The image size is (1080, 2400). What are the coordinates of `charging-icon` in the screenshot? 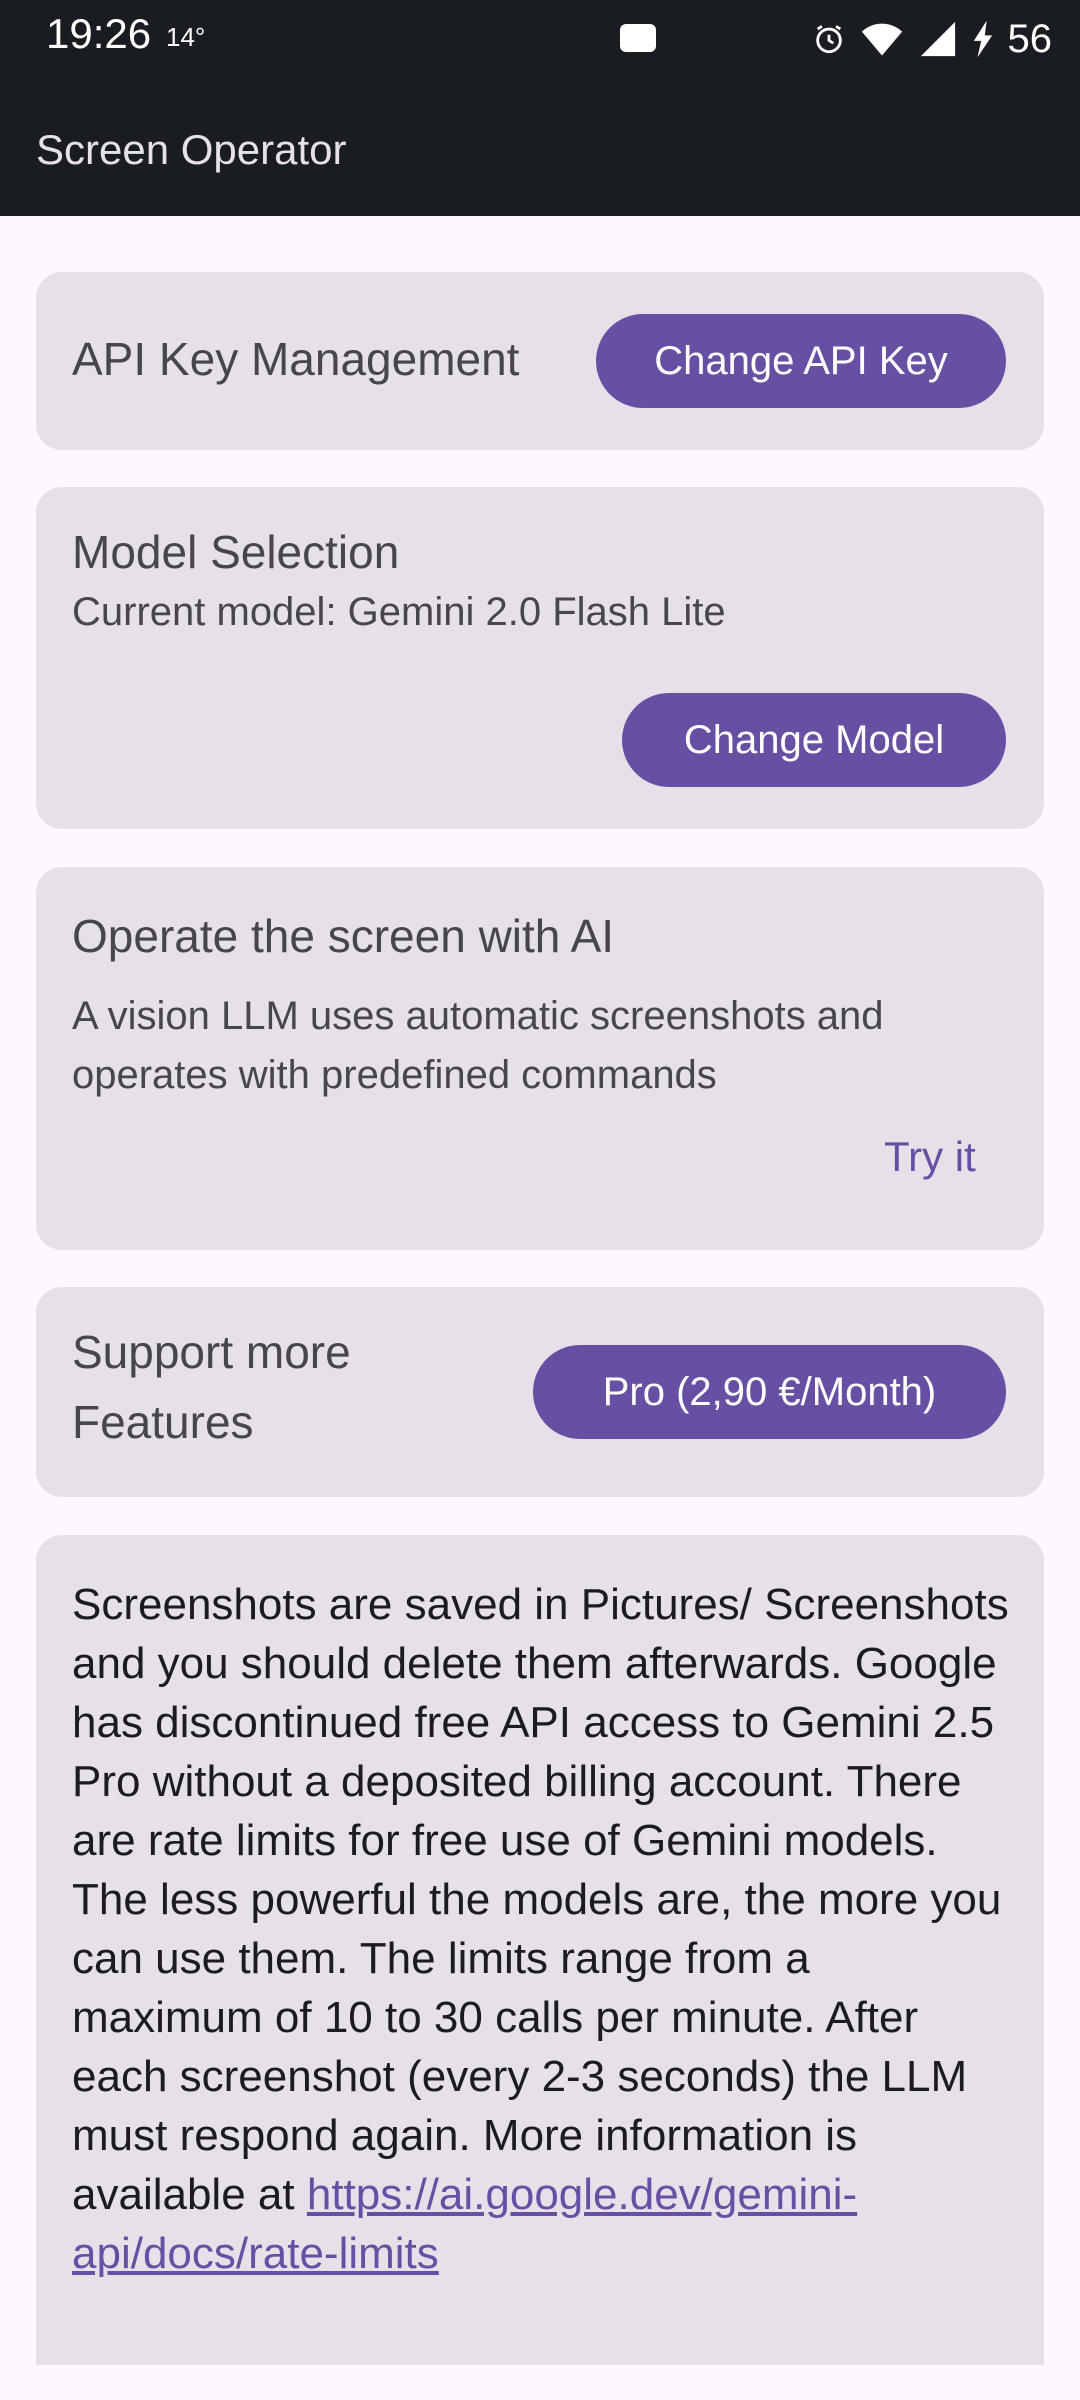 It's located at (982, 39).